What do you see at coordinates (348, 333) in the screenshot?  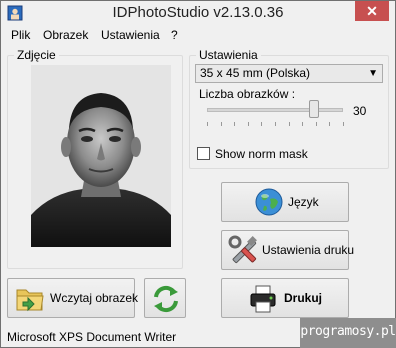 I see `watermark-badge: programosy.pl` at bounding box center [348, 333].